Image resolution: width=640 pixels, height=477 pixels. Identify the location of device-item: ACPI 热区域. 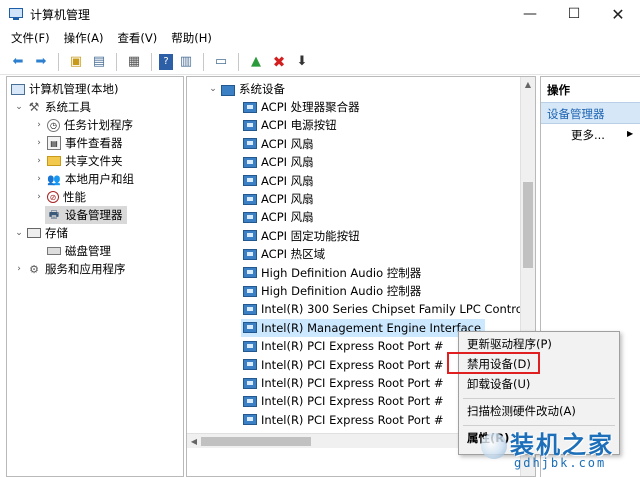
(283, 254).